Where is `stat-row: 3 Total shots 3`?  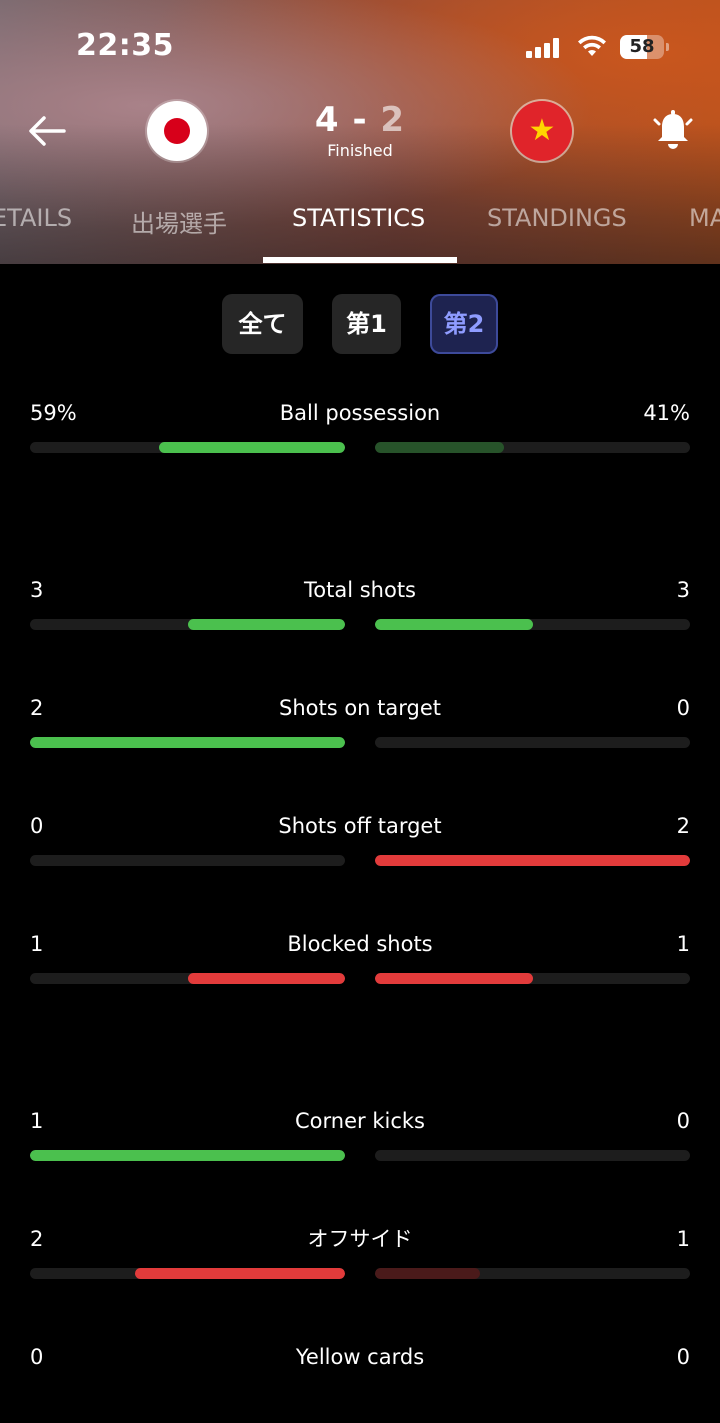 stat-row: 3 Total shots 3 is located at coordinates (360, 616).